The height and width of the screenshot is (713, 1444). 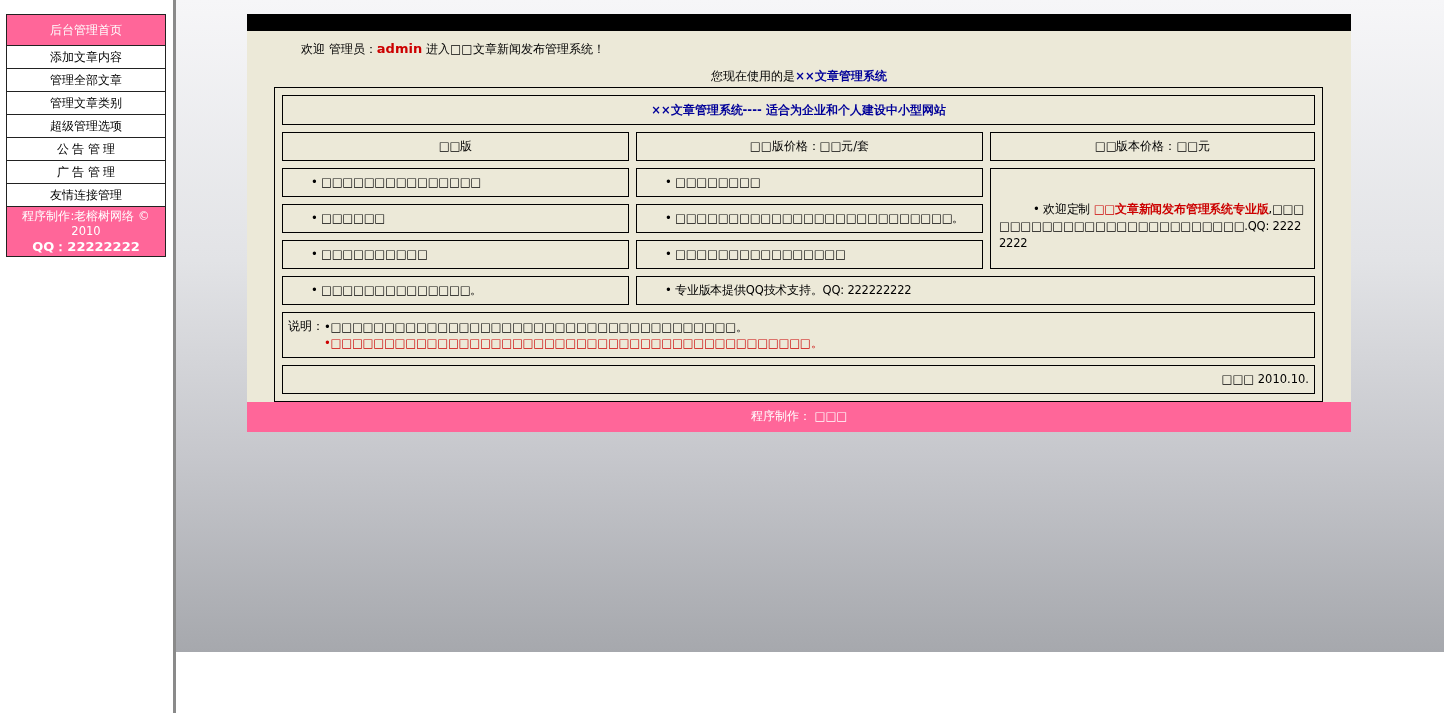 I want to click on table-cell: • 欢迎定制 □□文章新闻发布管理系统专业版,□□□□□□□□□□□□□□□□□□□□□□□□□□.QQ: 22222222, so click(x=1152, y=218).